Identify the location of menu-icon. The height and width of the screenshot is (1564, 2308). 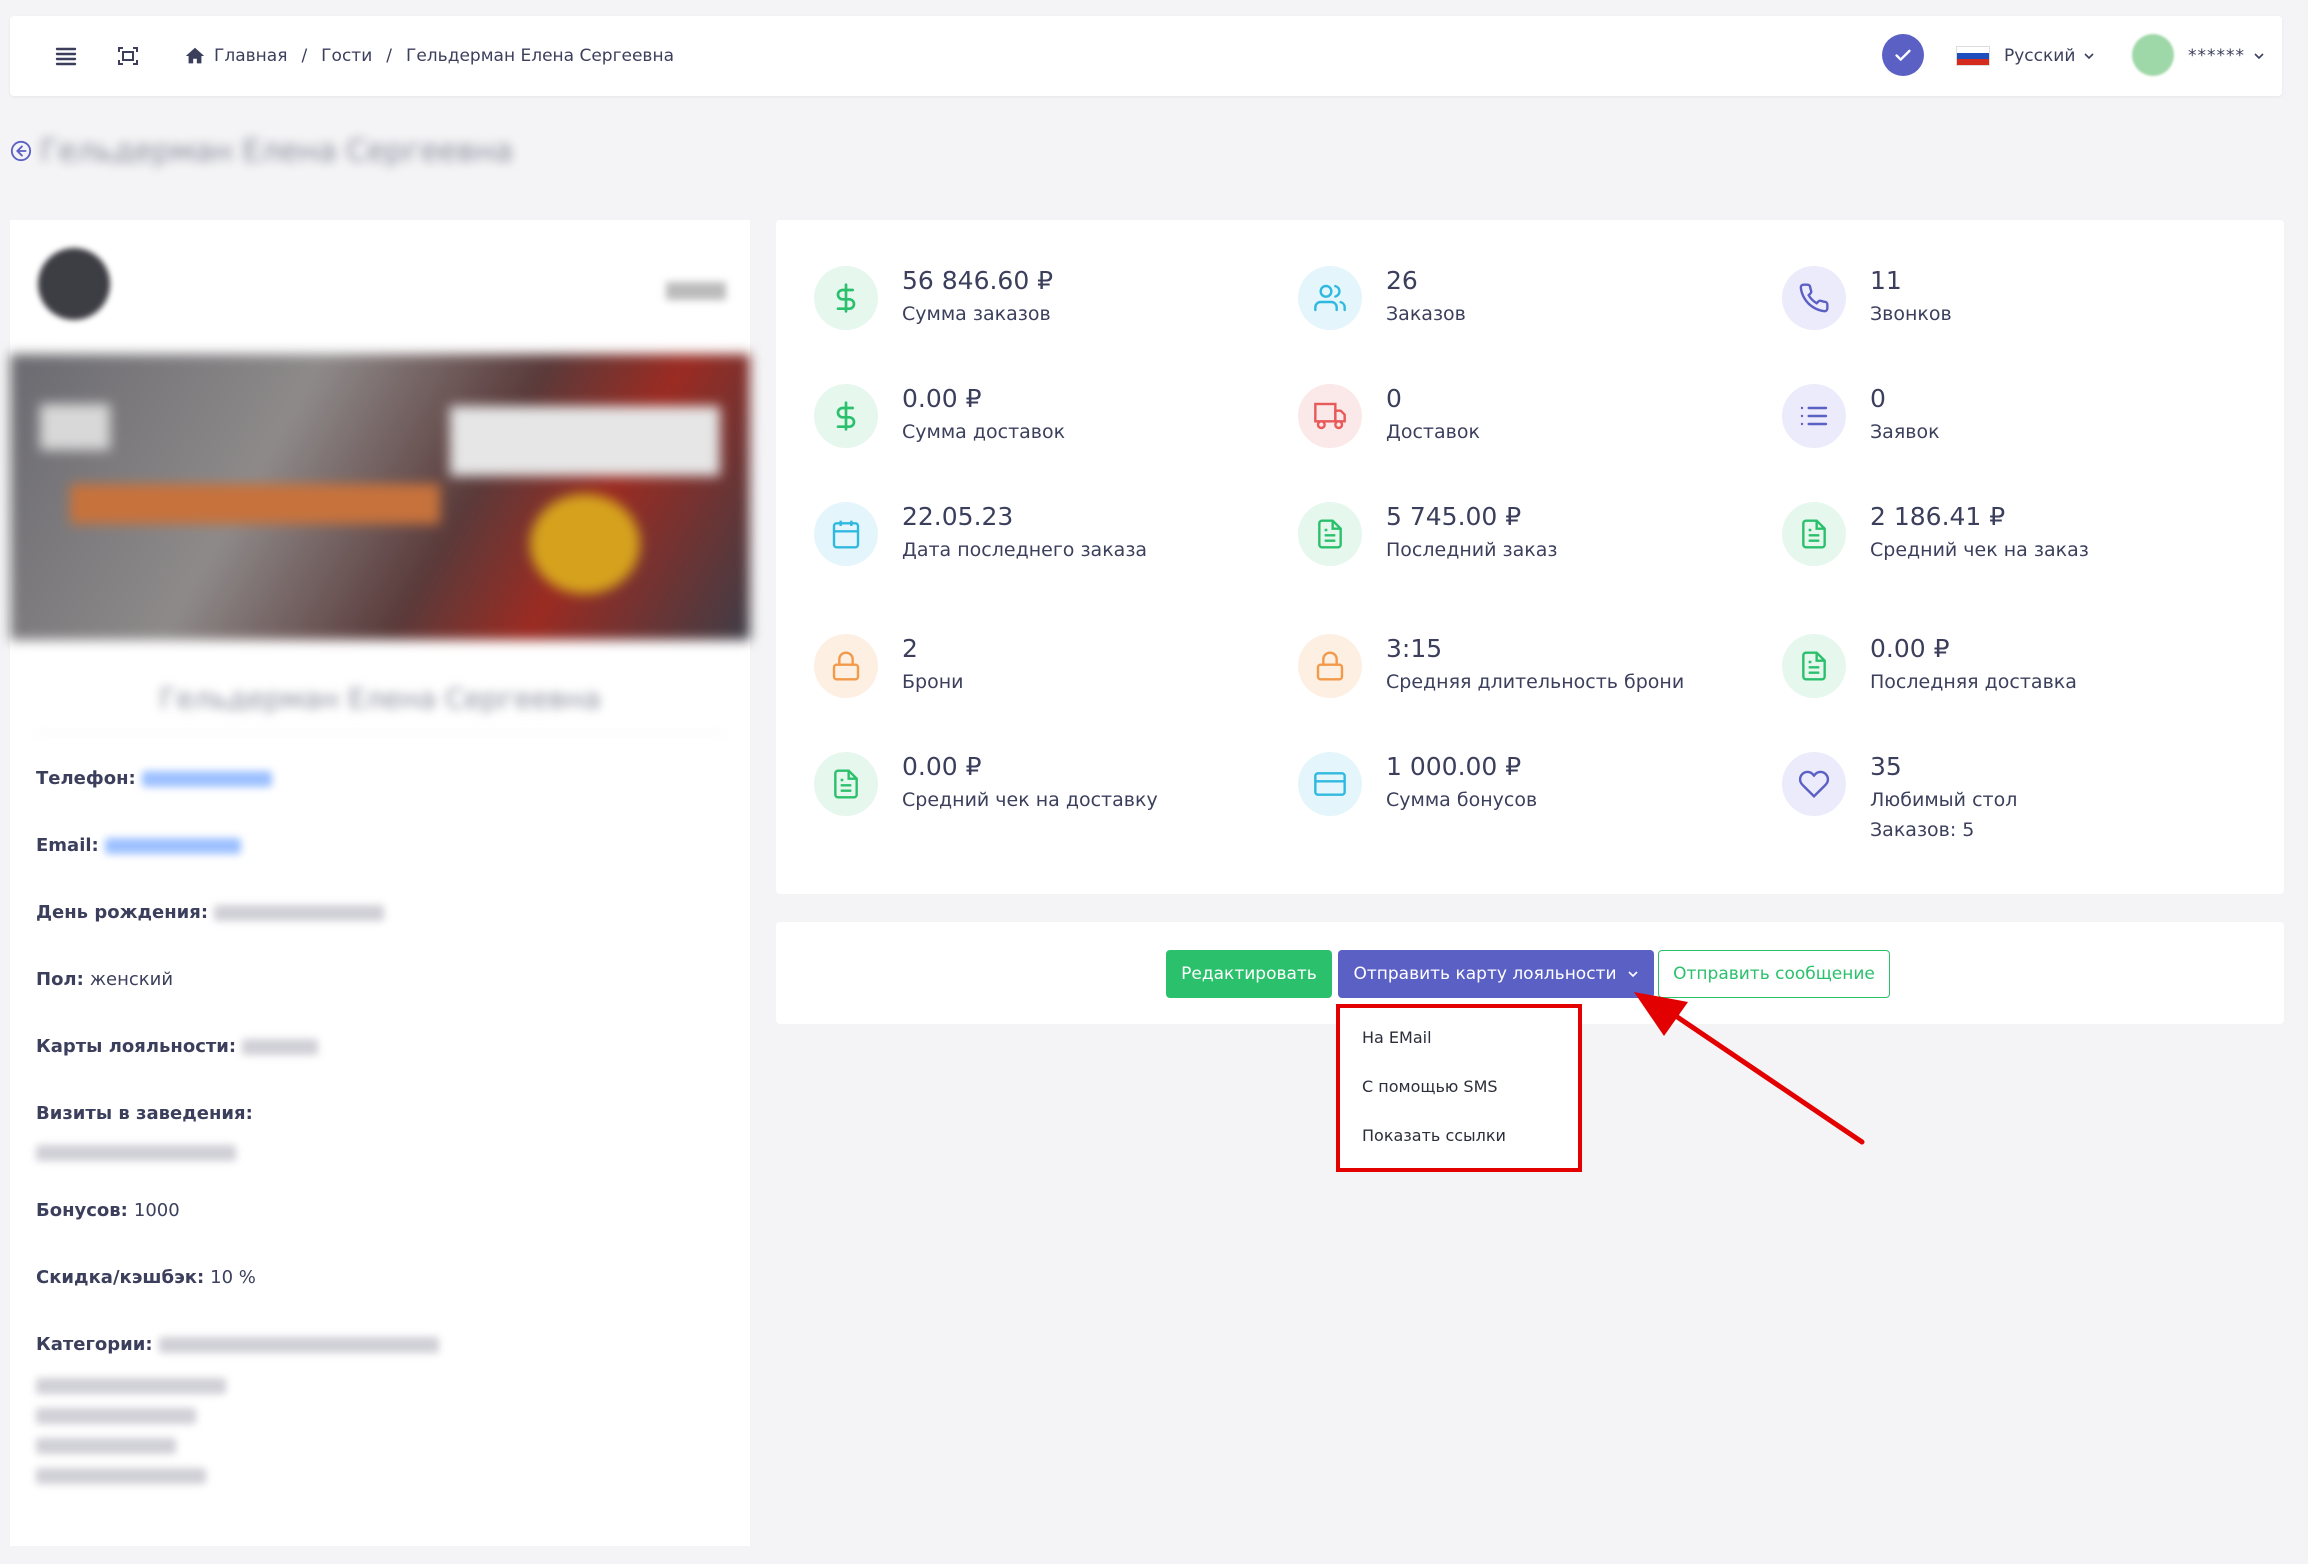
(66, 56).